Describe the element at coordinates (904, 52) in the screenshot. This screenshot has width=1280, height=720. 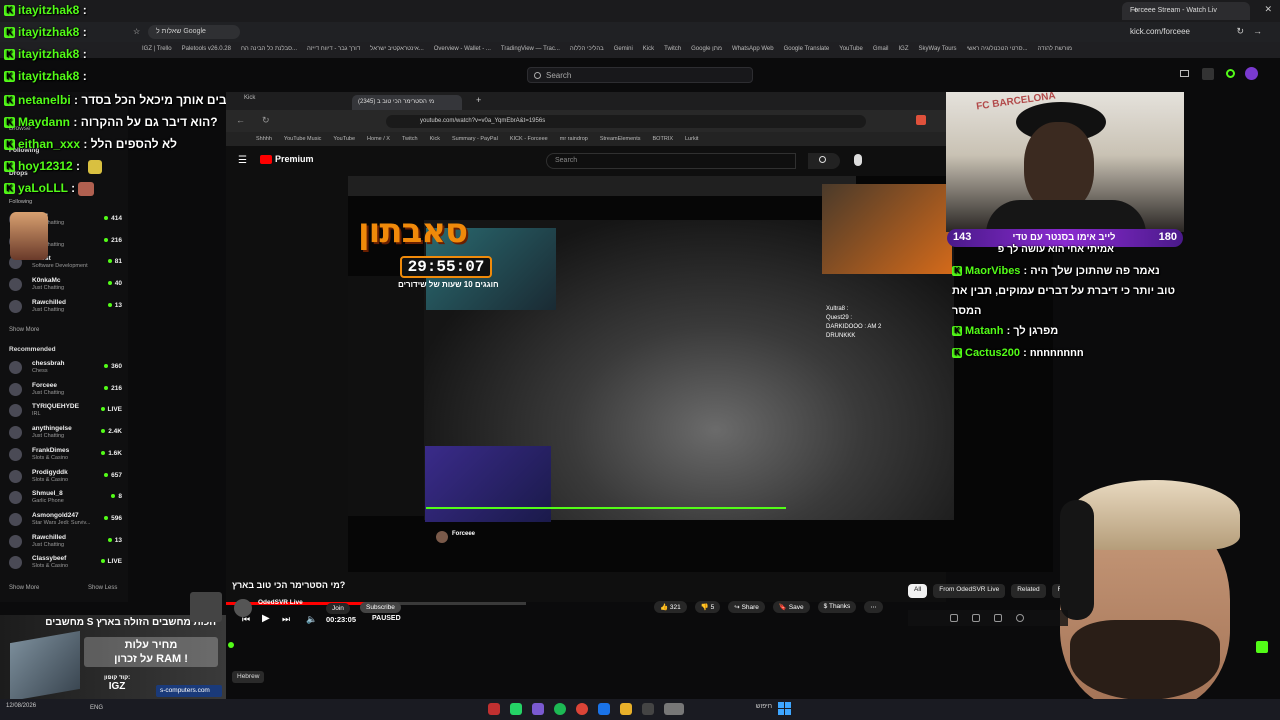
I see `bookmark-item: IGZ` at that location.